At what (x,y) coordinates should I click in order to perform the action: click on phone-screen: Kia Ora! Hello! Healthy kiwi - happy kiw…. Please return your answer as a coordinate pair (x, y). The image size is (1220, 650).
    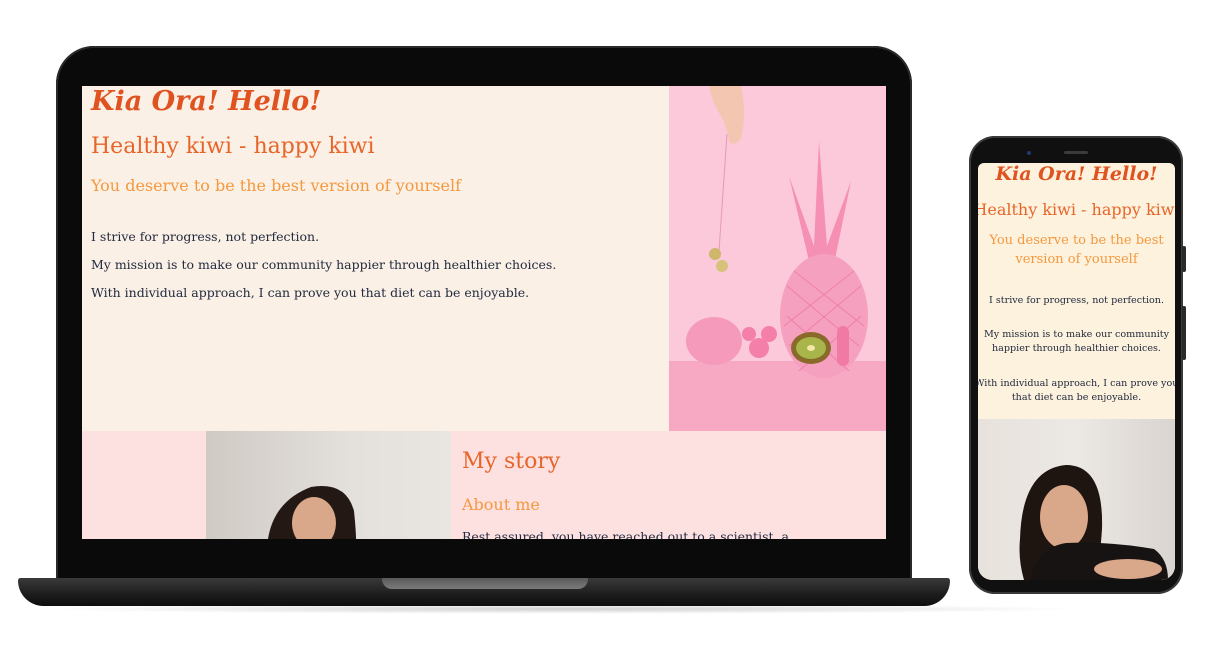
    Looking at the image, I should click on (1076, 371).